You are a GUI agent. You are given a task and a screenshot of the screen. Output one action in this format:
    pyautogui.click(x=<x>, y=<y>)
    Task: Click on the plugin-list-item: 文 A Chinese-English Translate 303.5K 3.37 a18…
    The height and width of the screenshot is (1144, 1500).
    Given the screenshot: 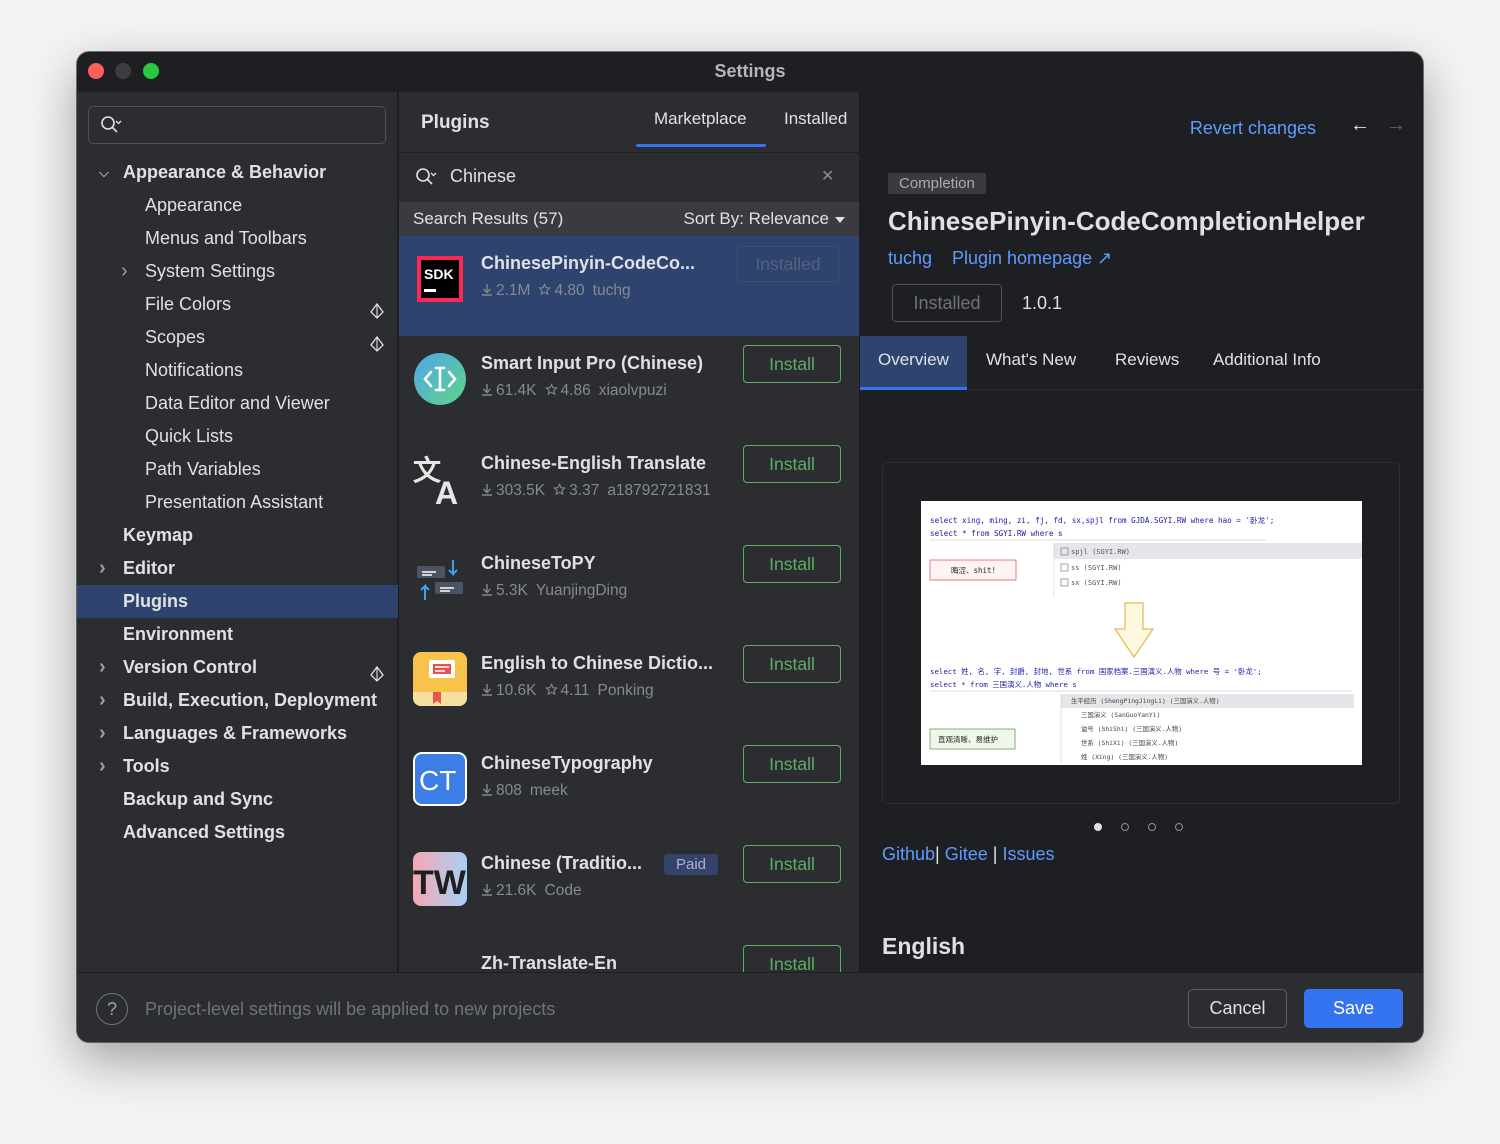 What is the action you would take?
    pyautogui.click(x=629, y=486)
    